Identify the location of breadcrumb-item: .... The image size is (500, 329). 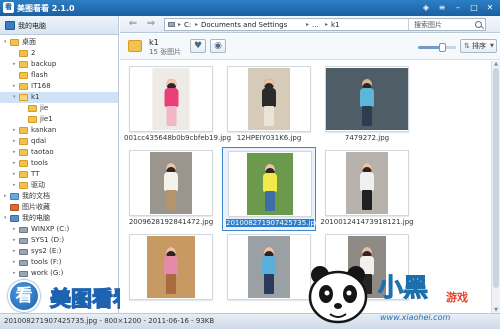
(315, 25).